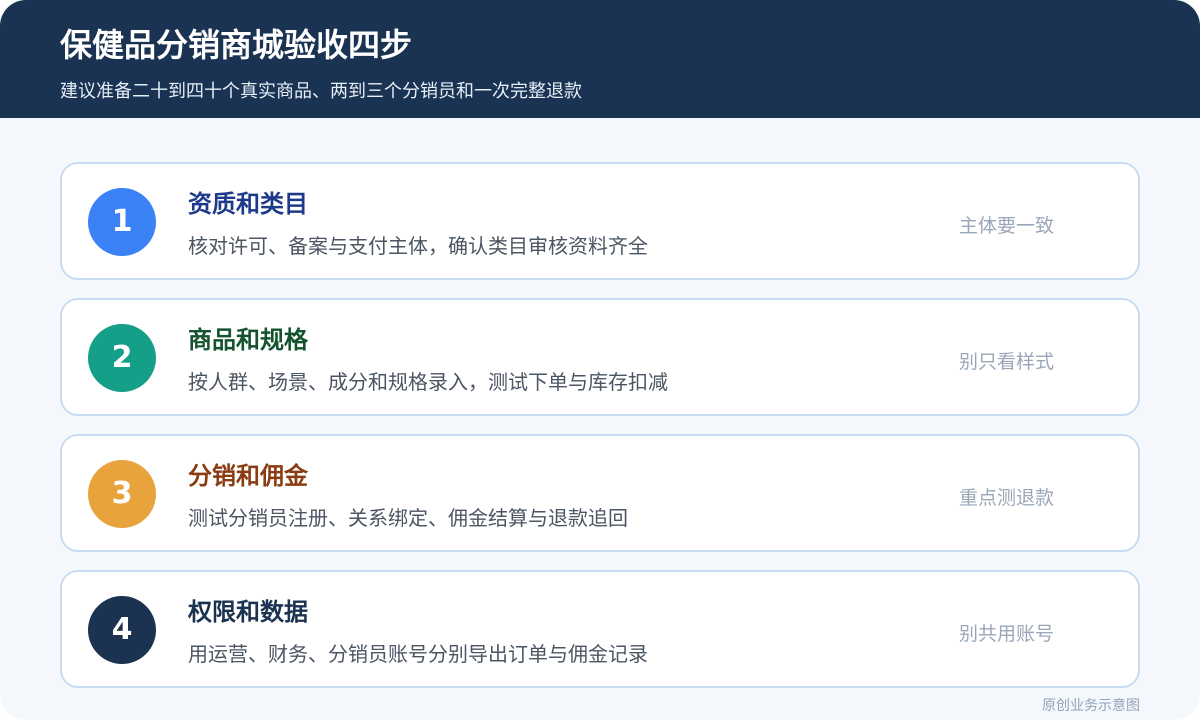 Image resolution: width=1200 pixels, height=720 pixels. What do you see at coordinates (428, 382) in the screenshot?
I see `step-description: 按人群、场景、成分和规格录入，测试下单与库存扣减` at bounding box center [428, 382].